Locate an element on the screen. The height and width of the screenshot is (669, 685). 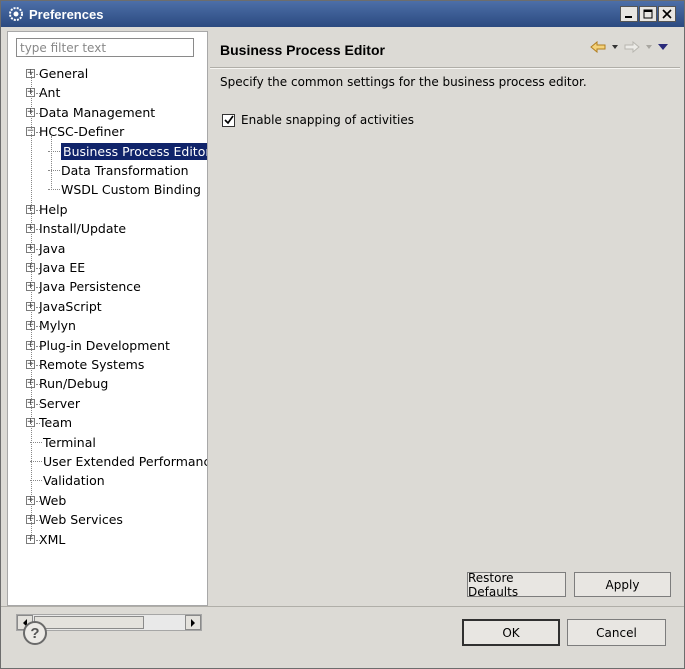
tree-item-label: General is located at coordinates (64, 73).